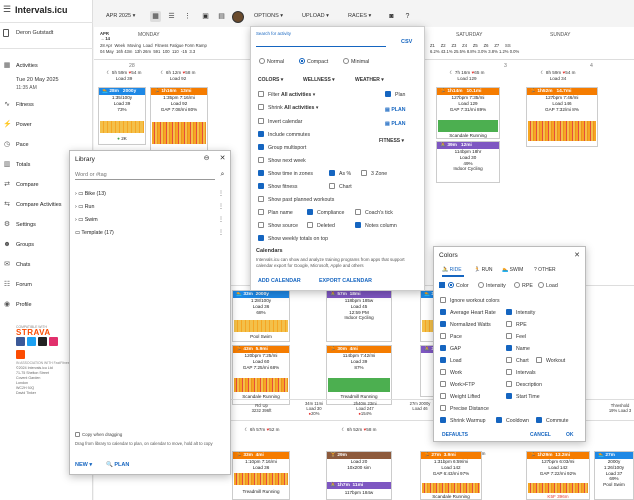 The width and height of the screenshot is (634, 500). What do you see at coordinates (315, 16) in the screenshot?
I see `upload-menu: UPLOAD ▾` at bounding box center [315, 16].